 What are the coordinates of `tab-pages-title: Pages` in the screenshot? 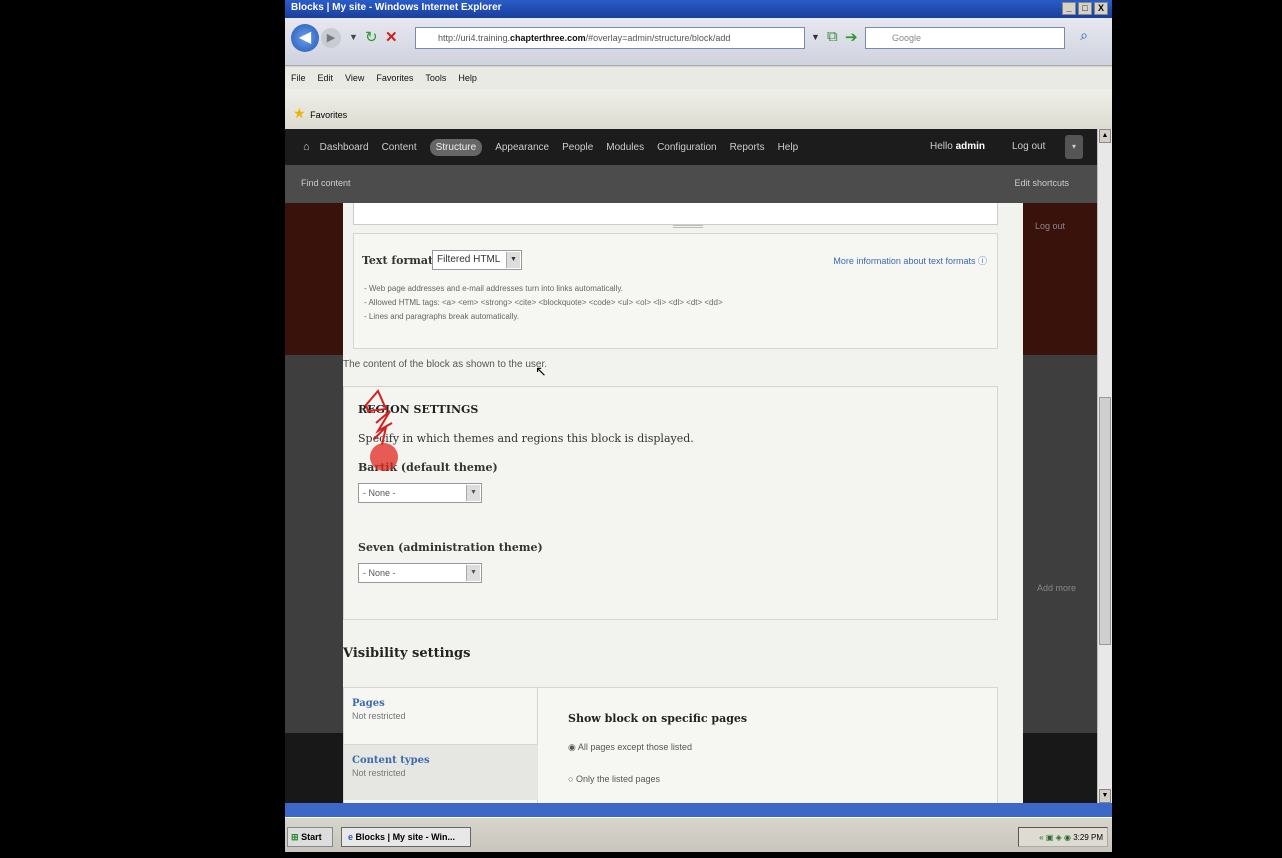 It's located at (368, 703).